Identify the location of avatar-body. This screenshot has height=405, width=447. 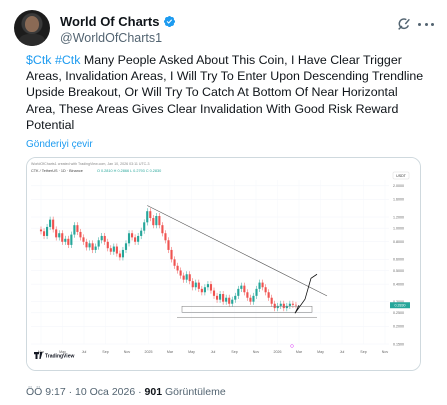
(32, 40).